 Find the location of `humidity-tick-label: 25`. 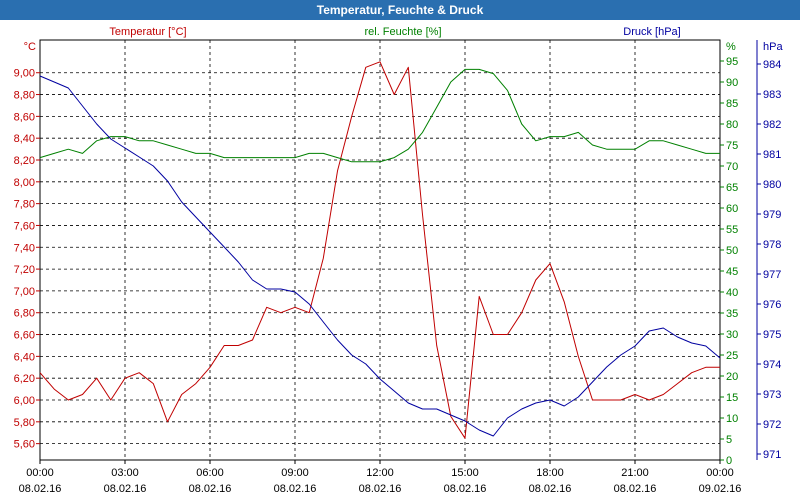

humidity-tick-label: 25 is located at coordinates (732, 356).